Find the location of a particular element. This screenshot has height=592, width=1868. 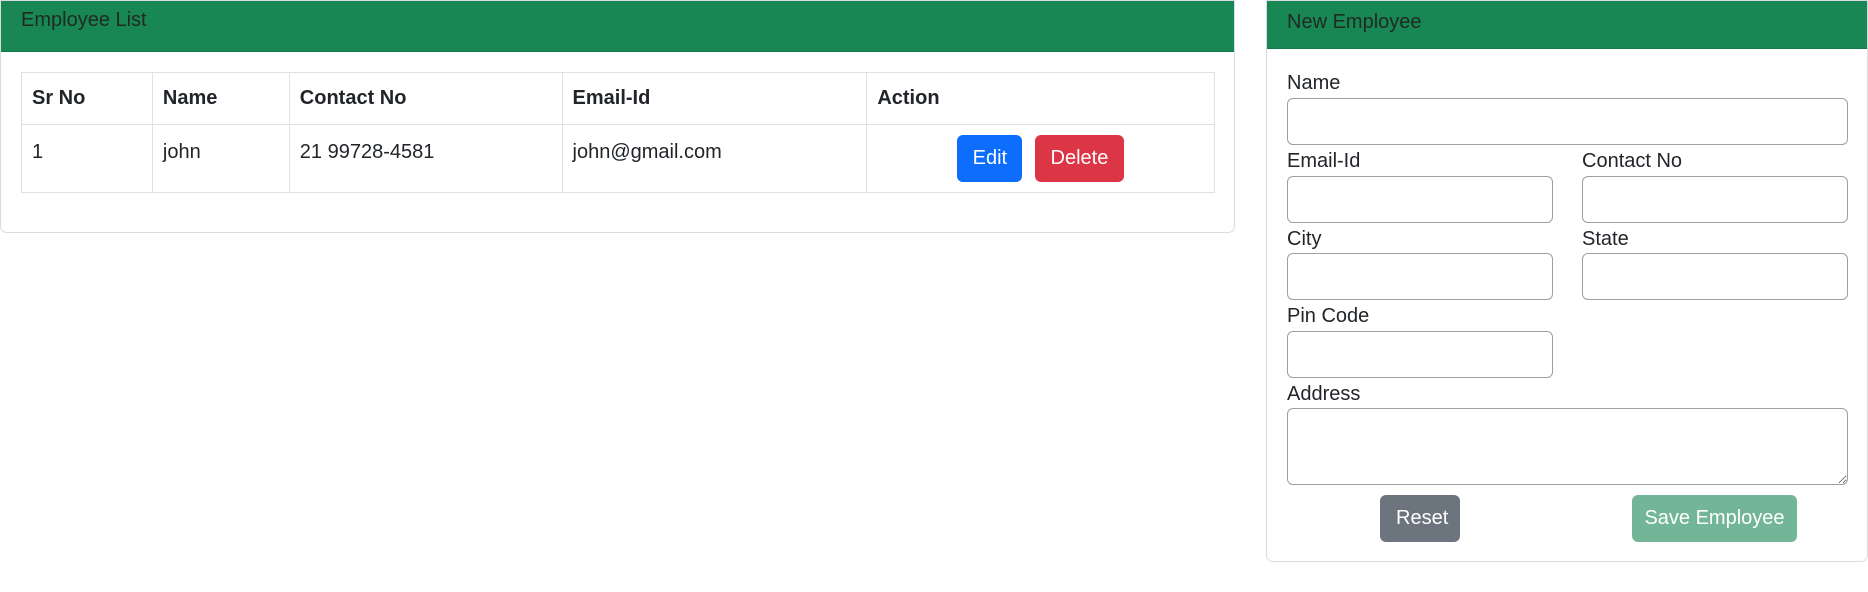

column-header-email-id: Email-Id is located at coordinates (714, 98).